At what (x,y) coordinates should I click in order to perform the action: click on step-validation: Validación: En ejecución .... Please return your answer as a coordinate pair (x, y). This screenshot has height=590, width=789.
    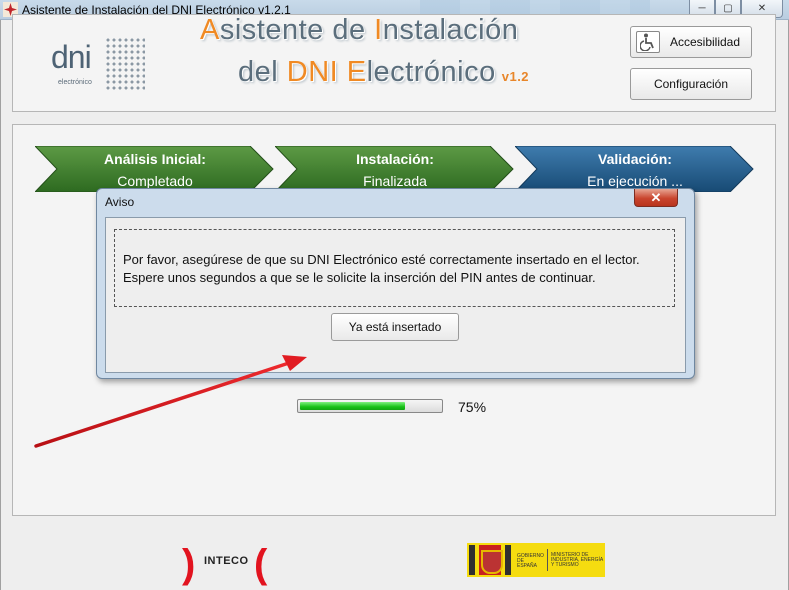
    Looking at the image, I should click on (635, 169).